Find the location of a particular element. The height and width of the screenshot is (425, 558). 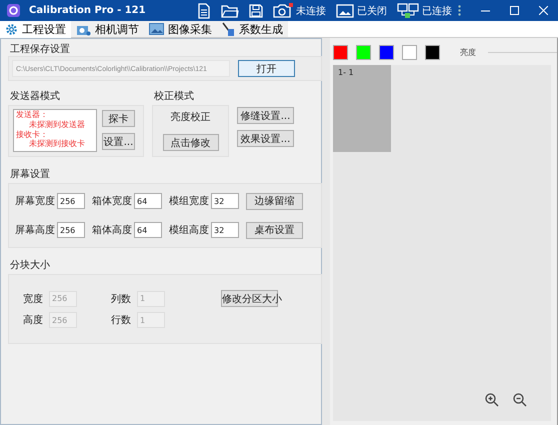

field-label: 屏幕高度 is located at coordinates (35, 230).